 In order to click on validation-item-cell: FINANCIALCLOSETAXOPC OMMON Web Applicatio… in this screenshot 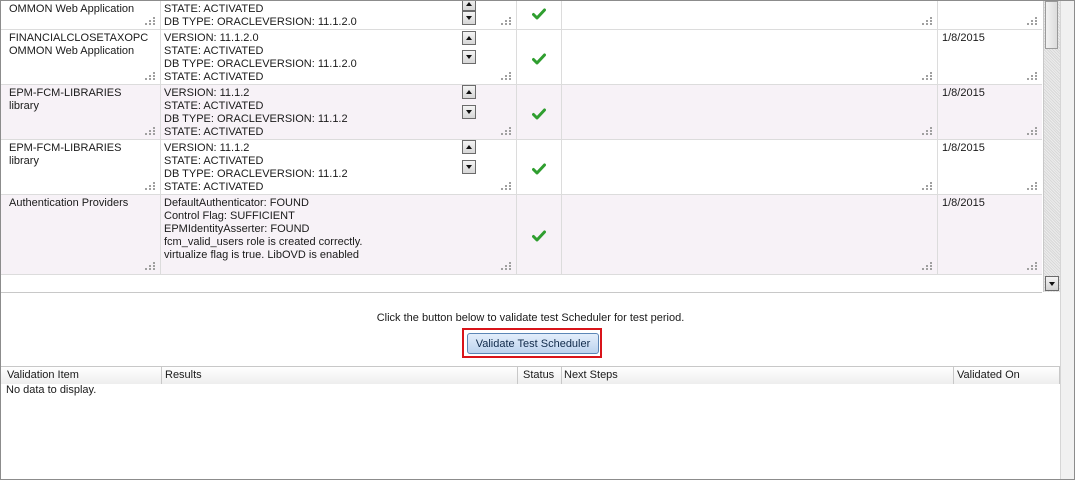, I will do `click(81, 57)`.